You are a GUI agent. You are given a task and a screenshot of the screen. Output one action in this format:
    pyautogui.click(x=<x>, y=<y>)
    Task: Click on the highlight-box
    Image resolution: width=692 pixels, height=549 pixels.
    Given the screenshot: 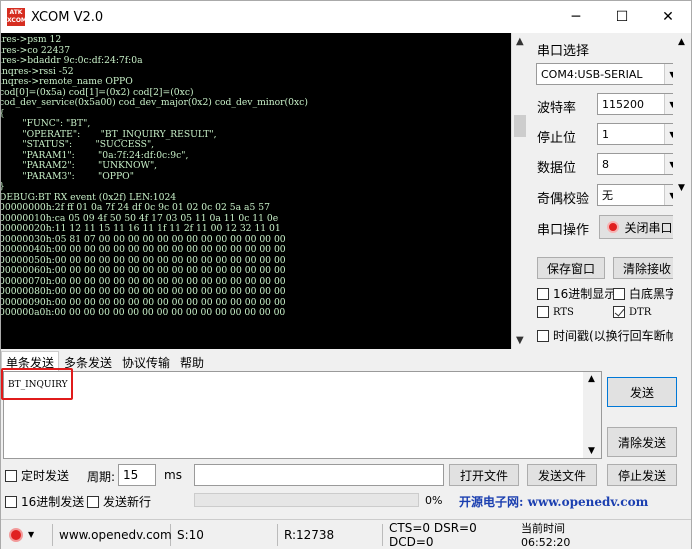 What is the action you would take?
    pyautogui.click(x=37, y=384)
    